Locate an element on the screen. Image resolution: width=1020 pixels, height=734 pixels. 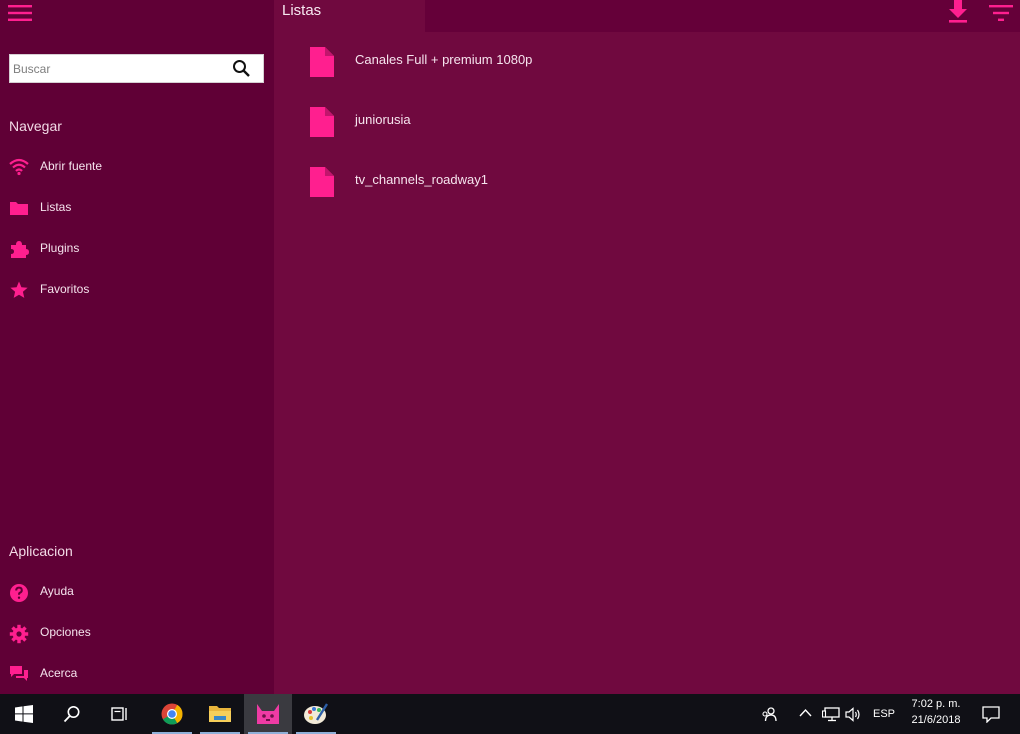
page-title: Listas is located at coordinates (302, 10).